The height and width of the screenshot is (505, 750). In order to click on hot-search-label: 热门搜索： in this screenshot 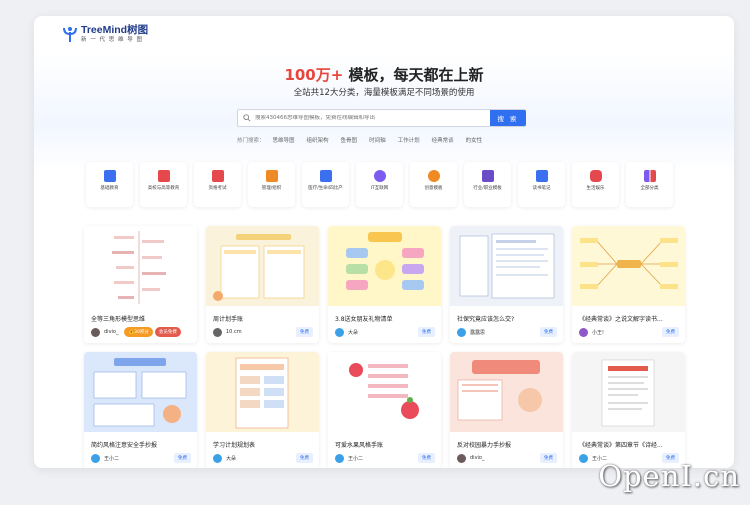, I will do `click(251, 141)`.